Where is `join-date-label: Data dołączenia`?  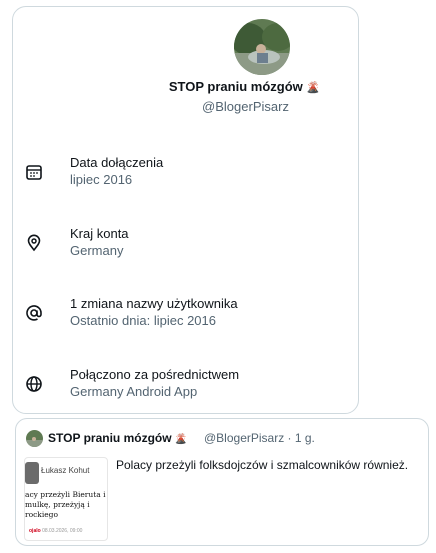
join-date-label: Data dołączenia is located at coordinates (117, 162).